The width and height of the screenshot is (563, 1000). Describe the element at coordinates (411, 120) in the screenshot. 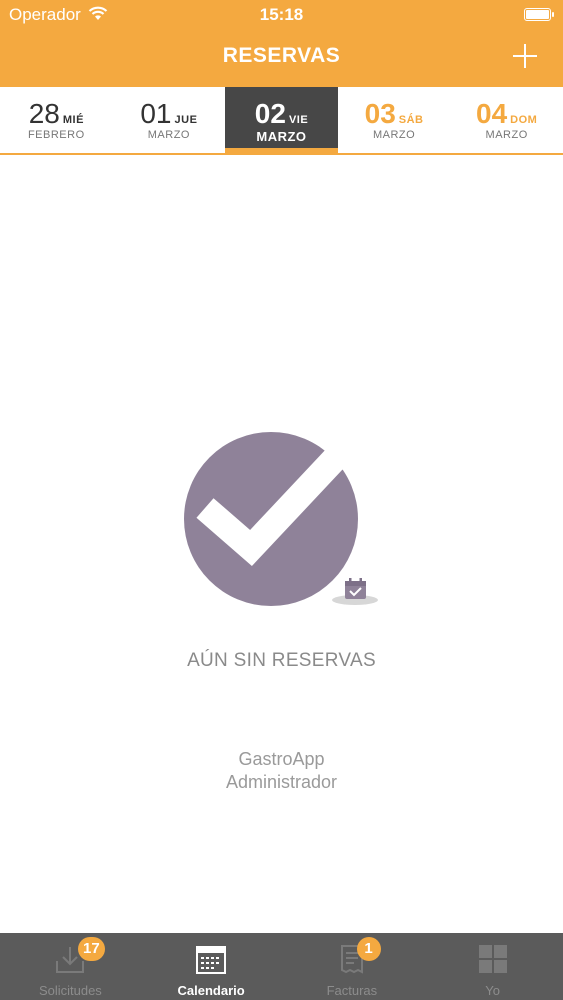

I see `date-weekday: SÁB` at that location.